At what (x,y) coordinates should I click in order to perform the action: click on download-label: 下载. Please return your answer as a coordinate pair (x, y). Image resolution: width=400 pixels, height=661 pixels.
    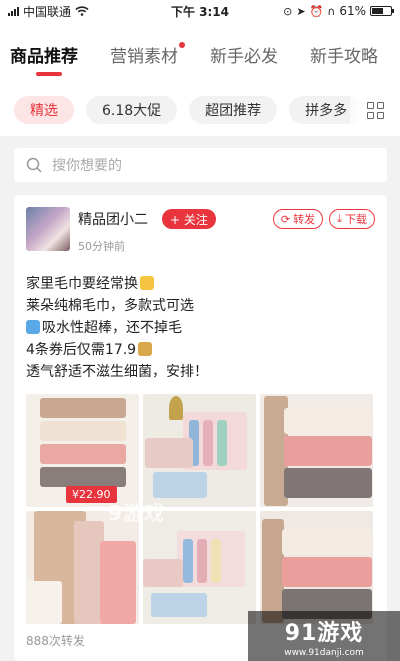
    Looking at the image, I should click on (356, 219).